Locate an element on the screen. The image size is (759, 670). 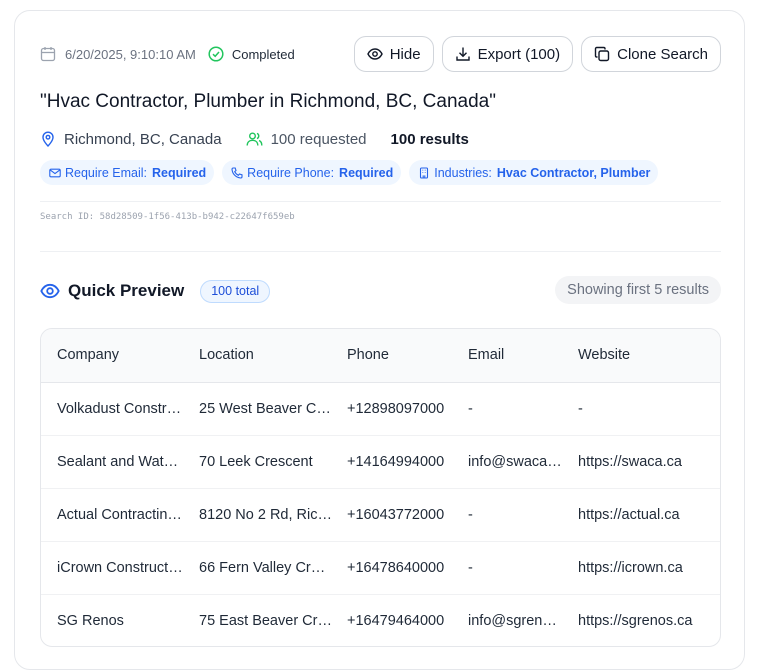
search-meta: 6/20/2025, 9:10:10 AM Completed is located at coordinates (167, 54).